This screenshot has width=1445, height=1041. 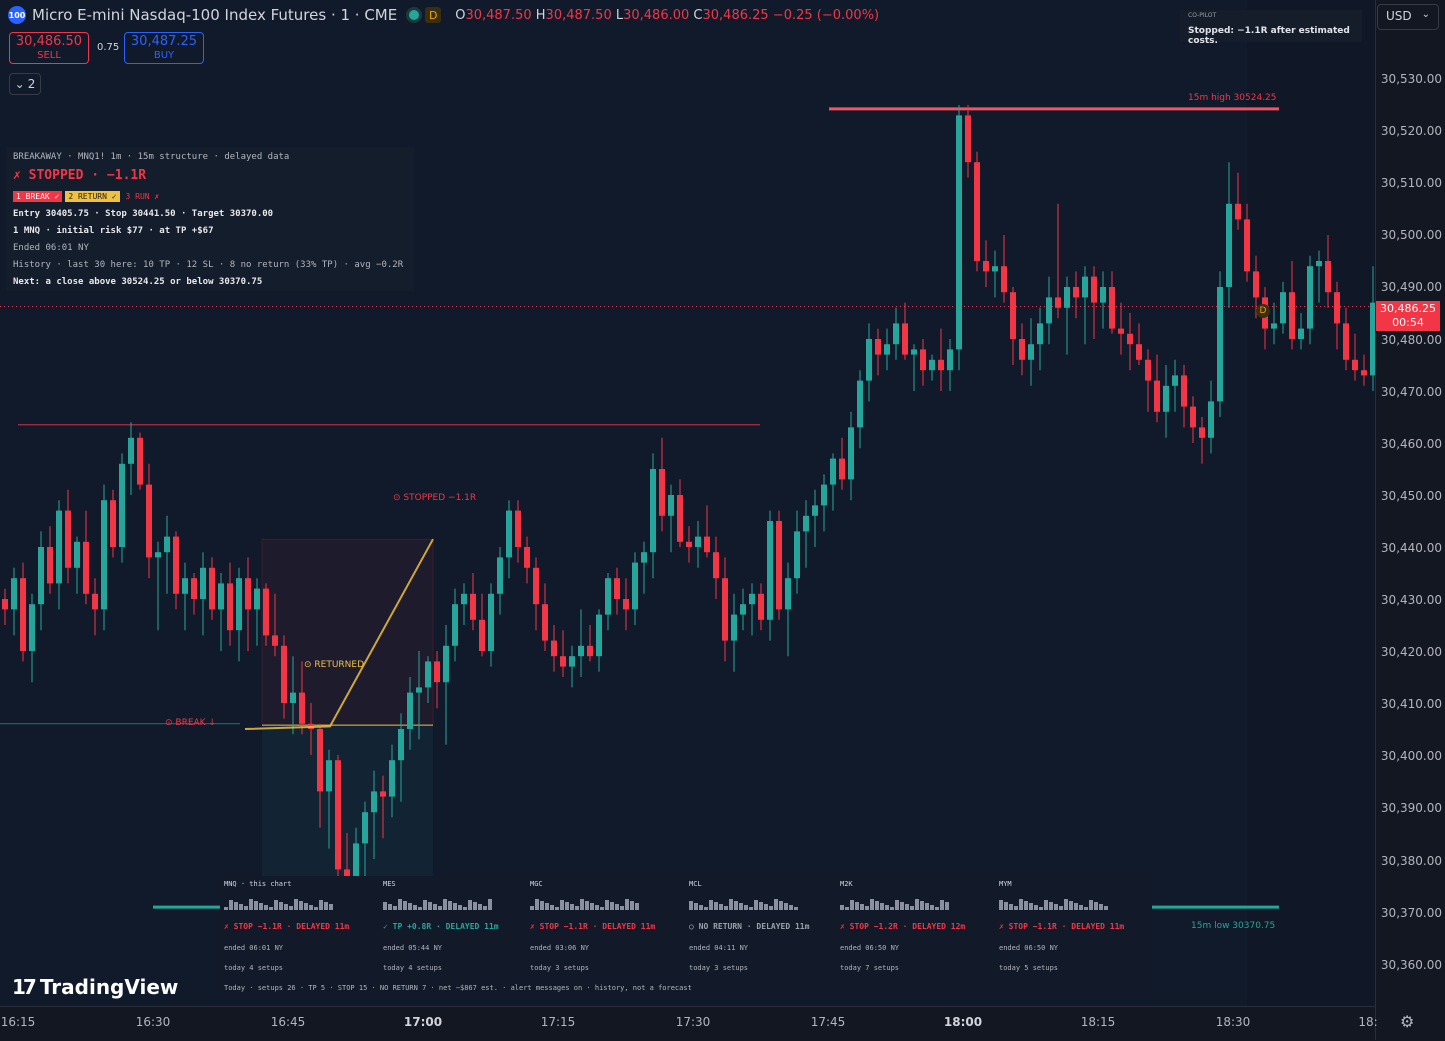 I want to click on chevron-down-icon: ⌄, so click(x=19, y=84).